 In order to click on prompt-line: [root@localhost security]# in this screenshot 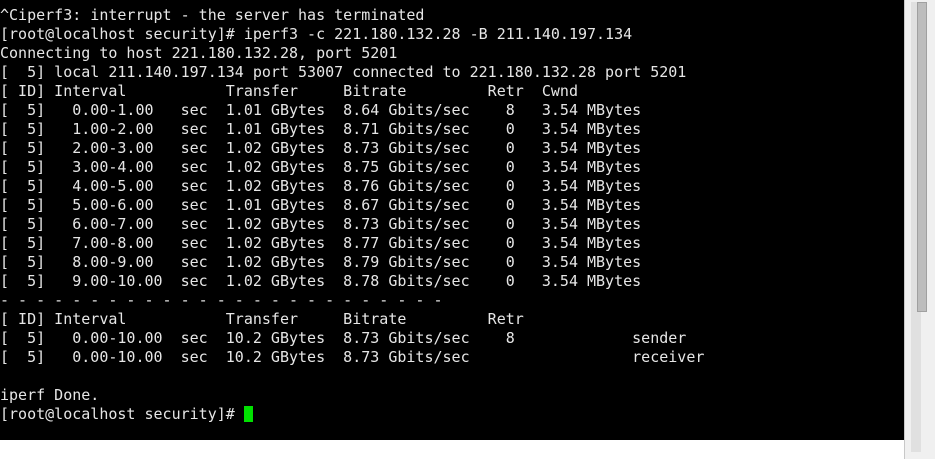, I will do `click(352, 414)`.